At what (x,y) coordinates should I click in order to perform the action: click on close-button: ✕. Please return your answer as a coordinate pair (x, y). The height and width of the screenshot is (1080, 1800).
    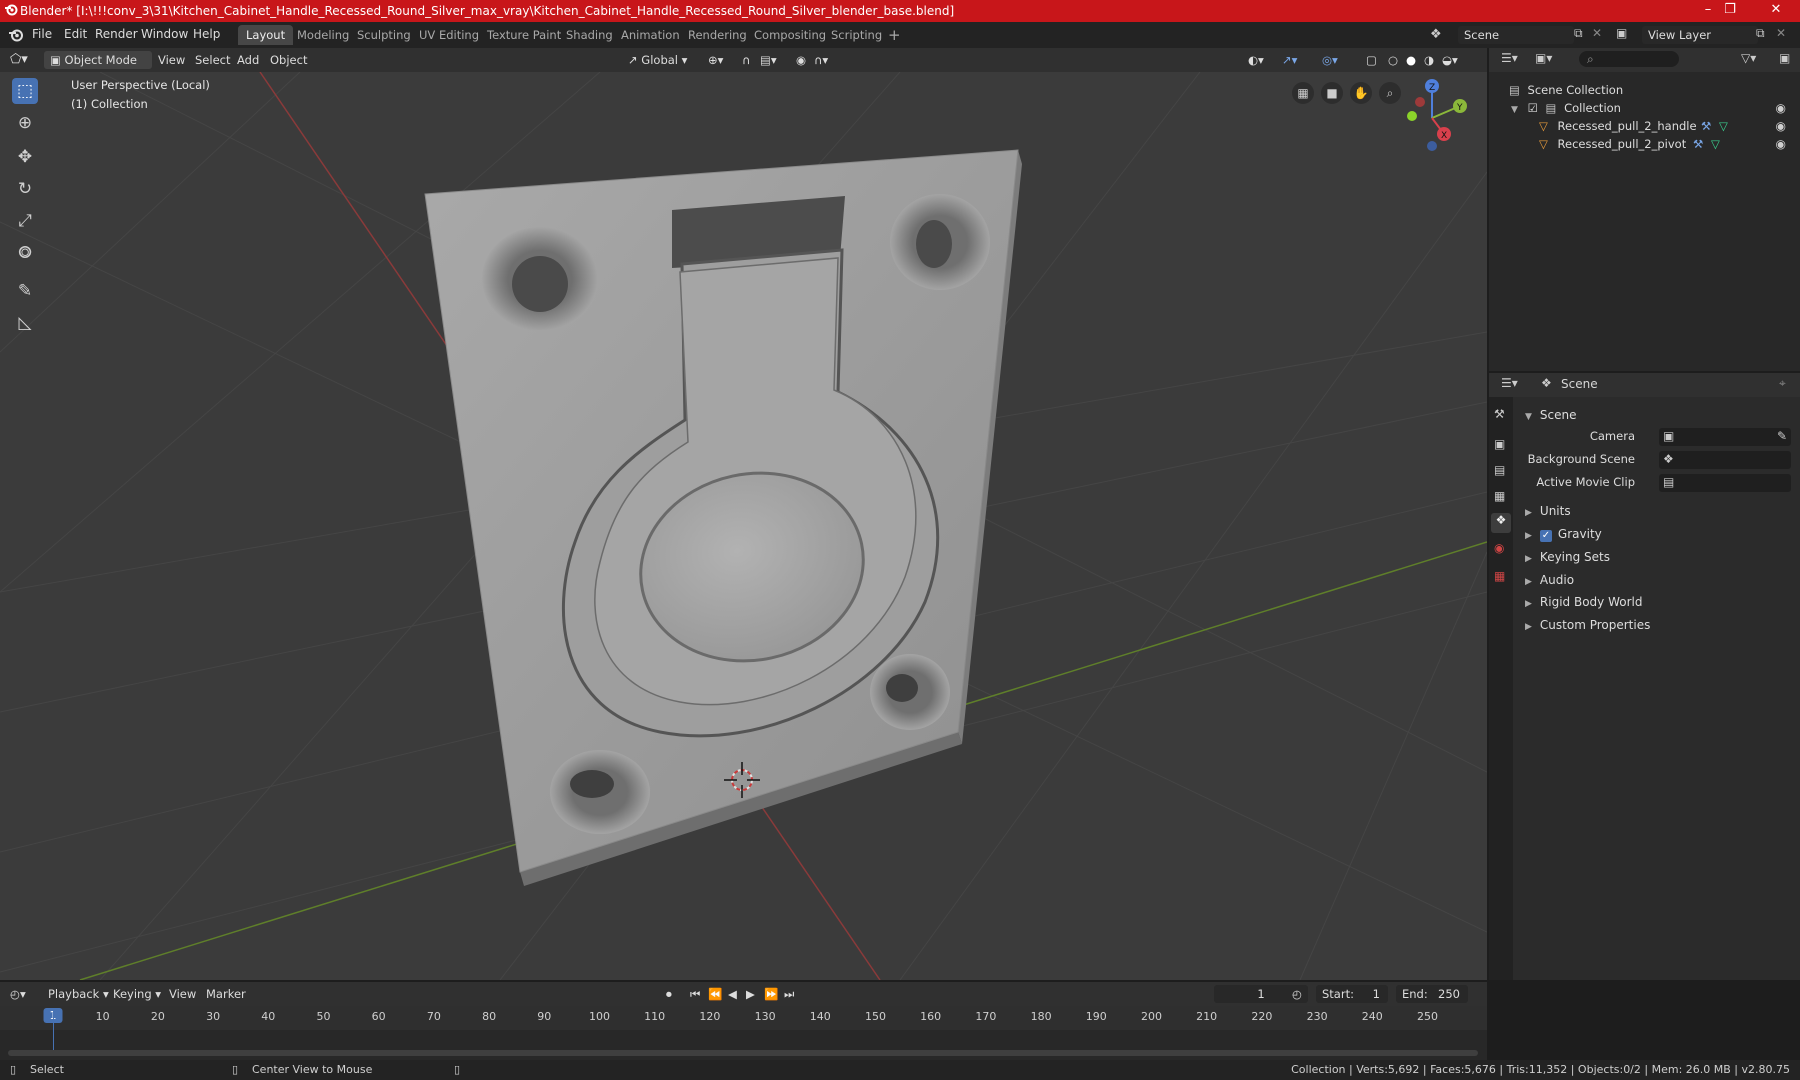
    Looking at the image, I should click on (1776, 11).